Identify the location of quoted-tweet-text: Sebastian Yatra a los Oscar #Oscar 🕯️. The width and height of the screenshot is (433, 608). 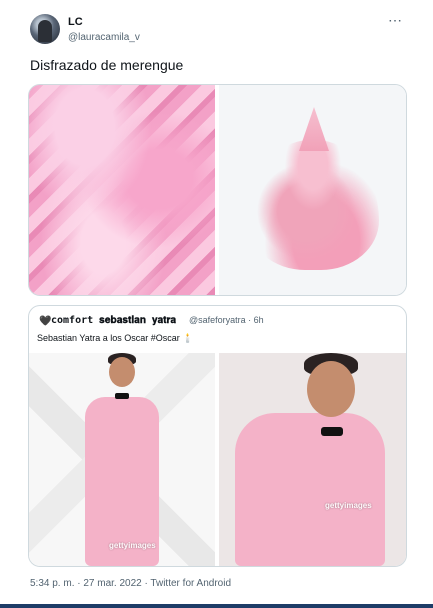
(115, 338).